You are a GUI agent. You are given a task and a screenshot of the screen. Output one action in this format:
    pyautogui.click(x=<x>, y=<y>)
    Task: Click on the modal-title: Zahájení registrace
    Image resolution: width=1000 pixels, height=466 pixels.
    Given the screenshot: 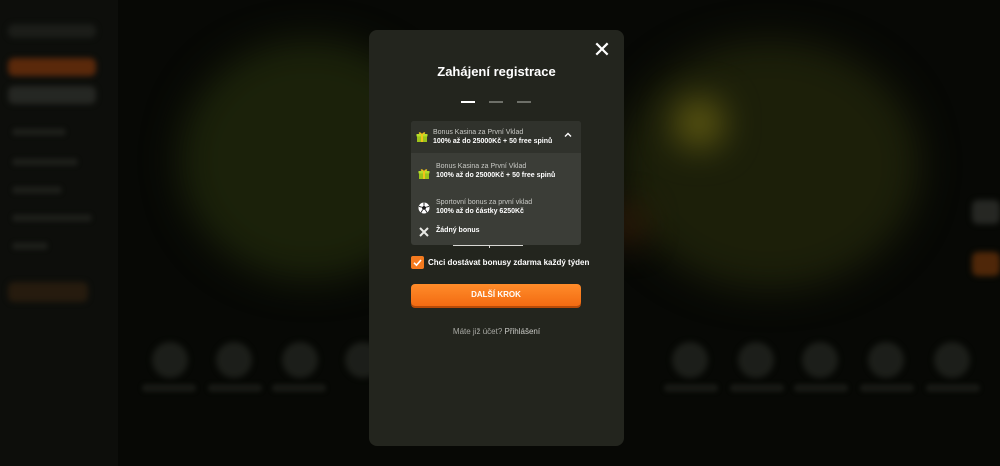 What is the action you would take?
    pyautogui.click(x=496, y=71)
    